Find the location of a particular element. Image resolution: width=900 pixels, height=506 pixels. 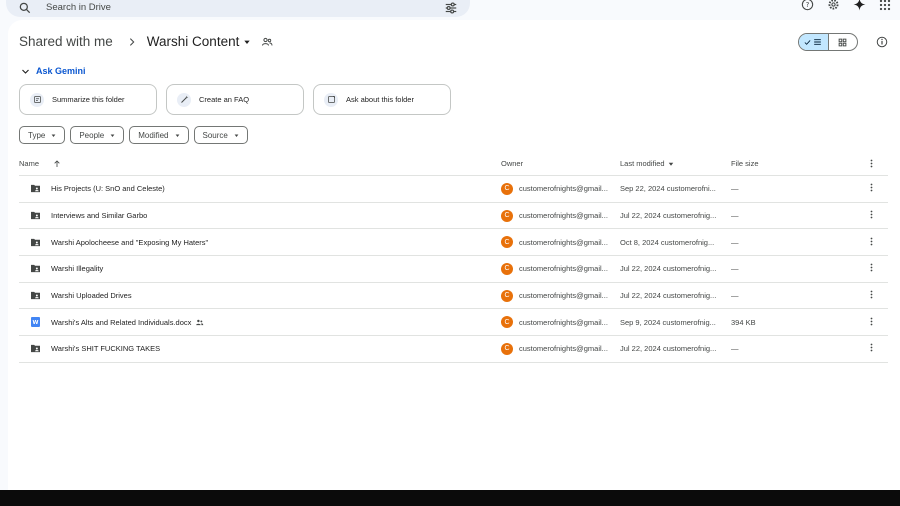

filter-source: Source is located at coordinates (220, 135).